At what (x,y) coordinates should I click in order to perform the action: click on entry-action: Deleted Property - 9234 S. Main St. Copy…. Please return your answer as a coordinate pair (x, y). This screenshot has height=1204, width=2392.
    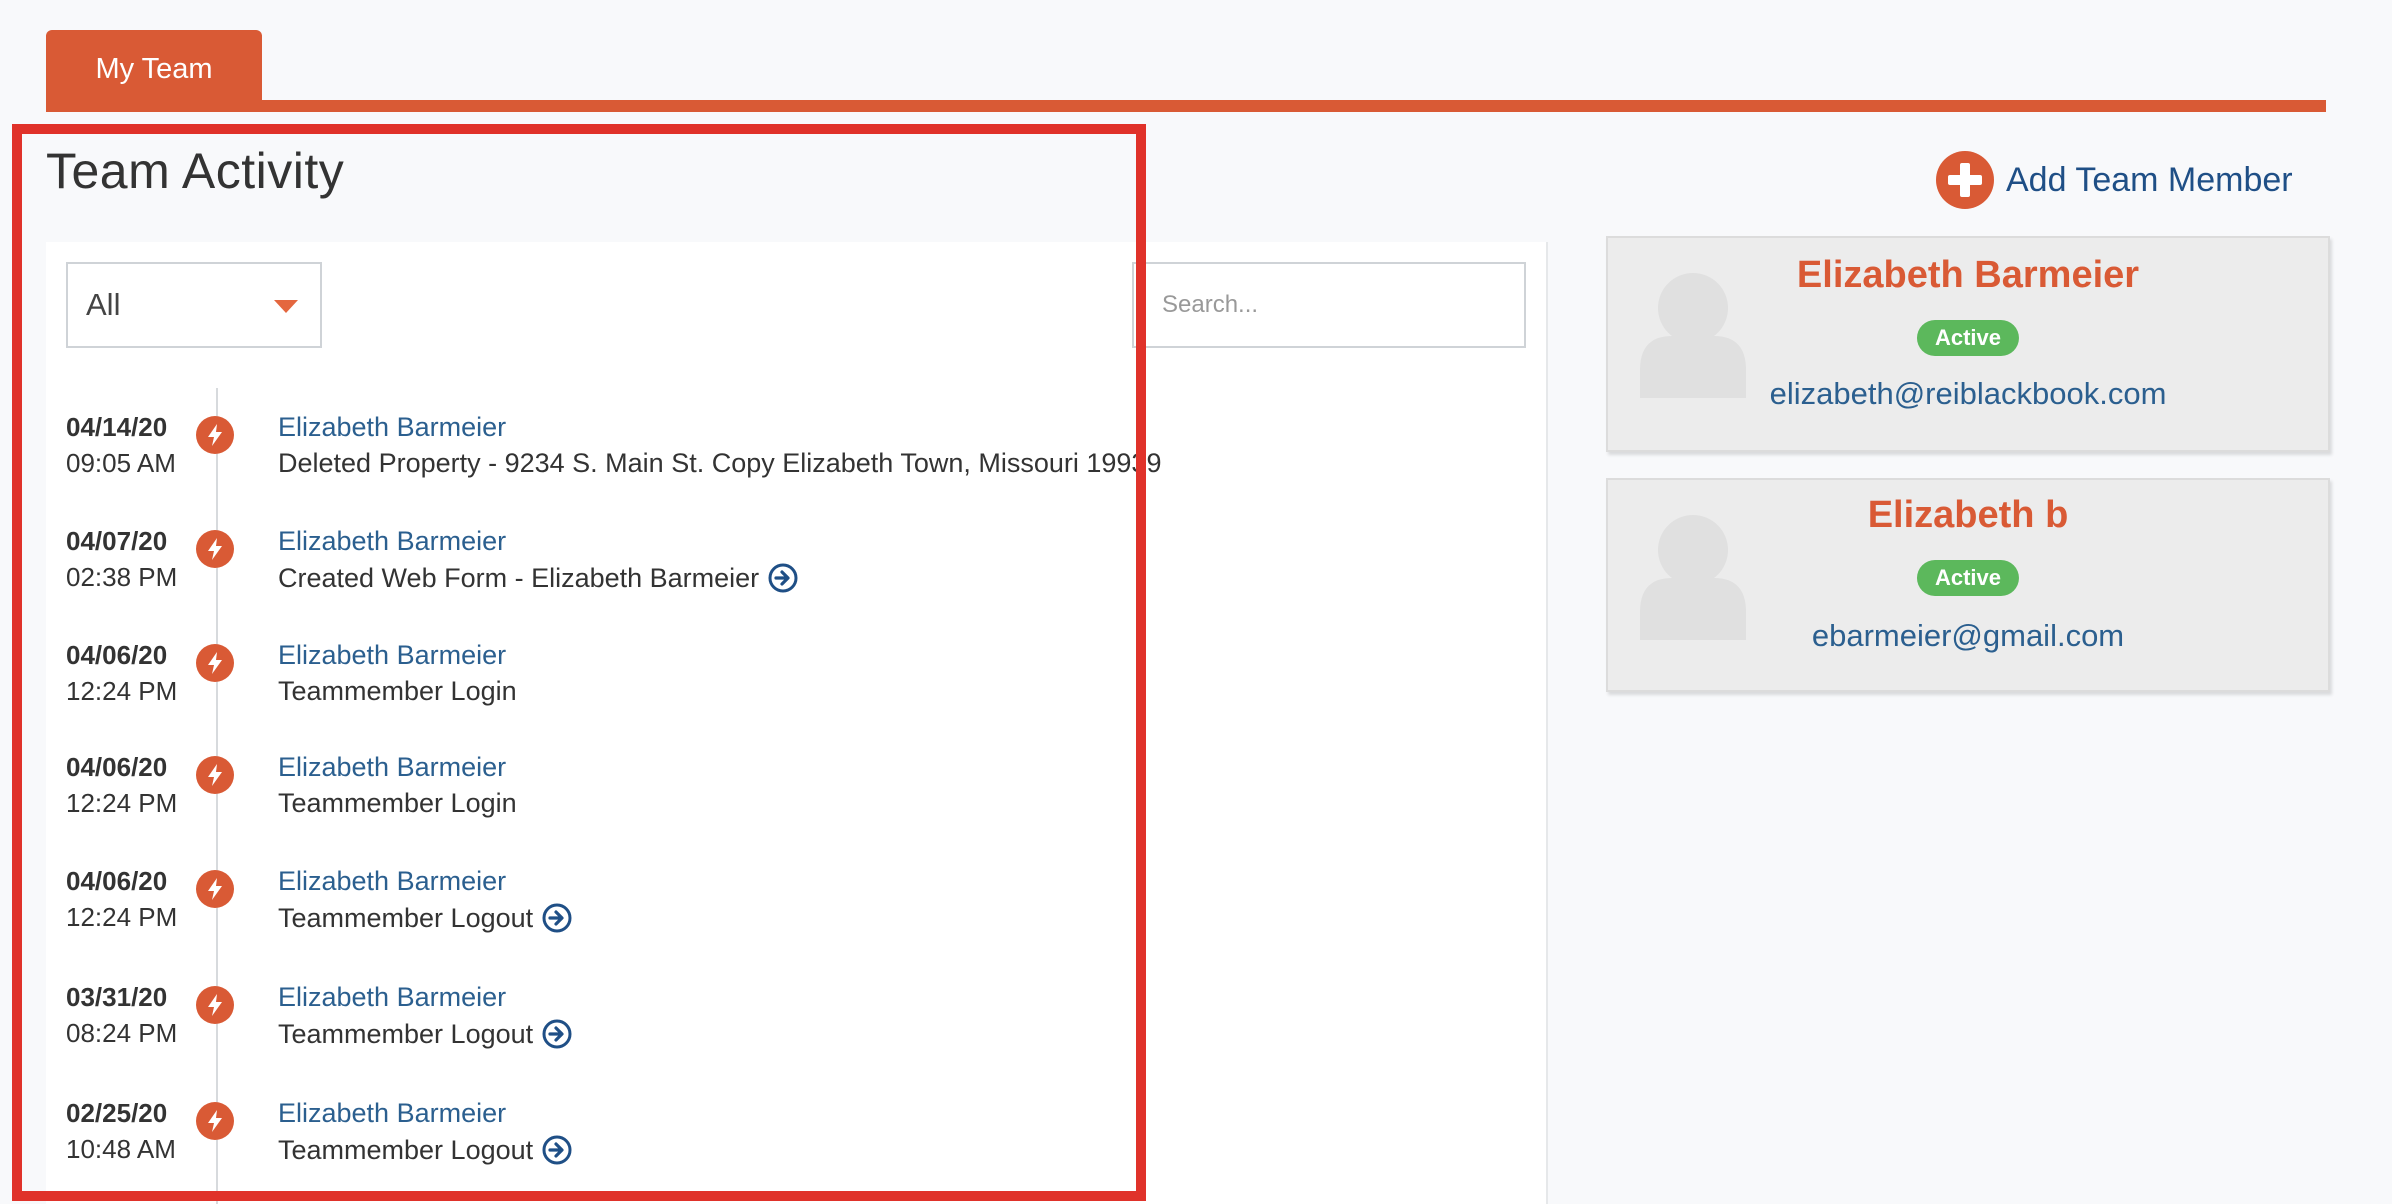
    Looking at the image, I should click on (719, 463).